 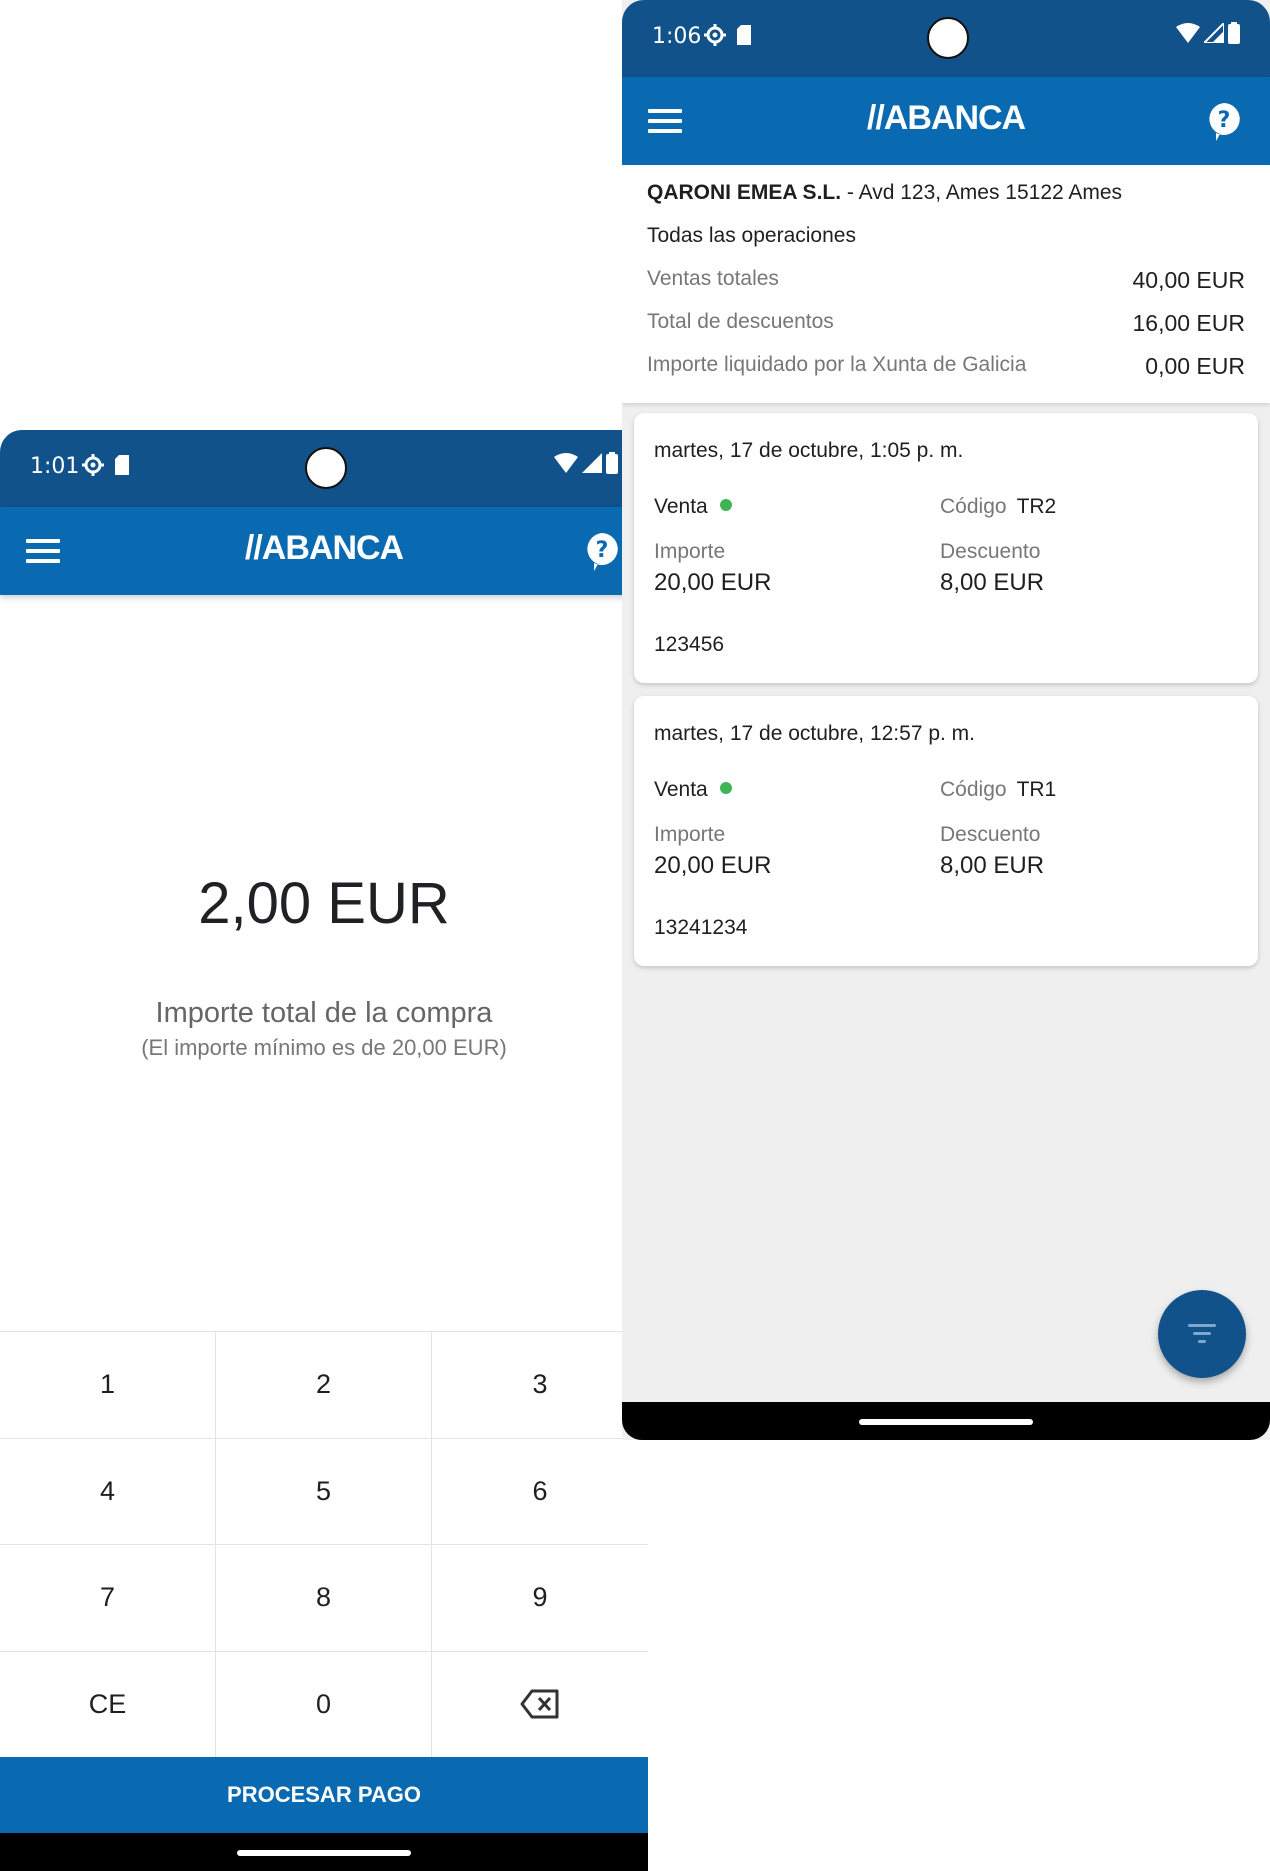 I want to click on status-time: 1:01, so click(x=55, y=466).